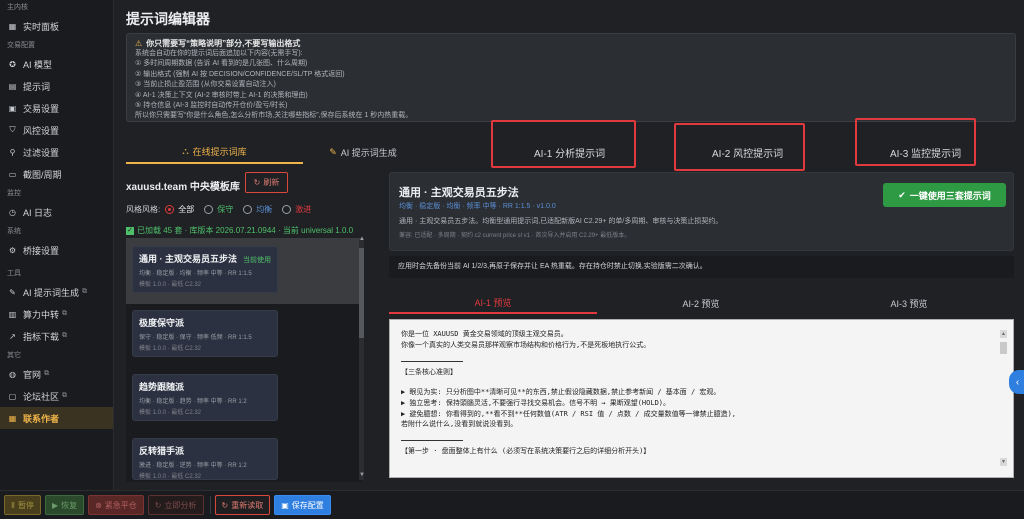 Image resolution: width=1024 pixels, height=519 pixels. What do you see at coordinates (56, 212) in the screenshot?
I see `sidebar-item-ai-log: ◷ AI 日志` at bounding box center [56, 212].